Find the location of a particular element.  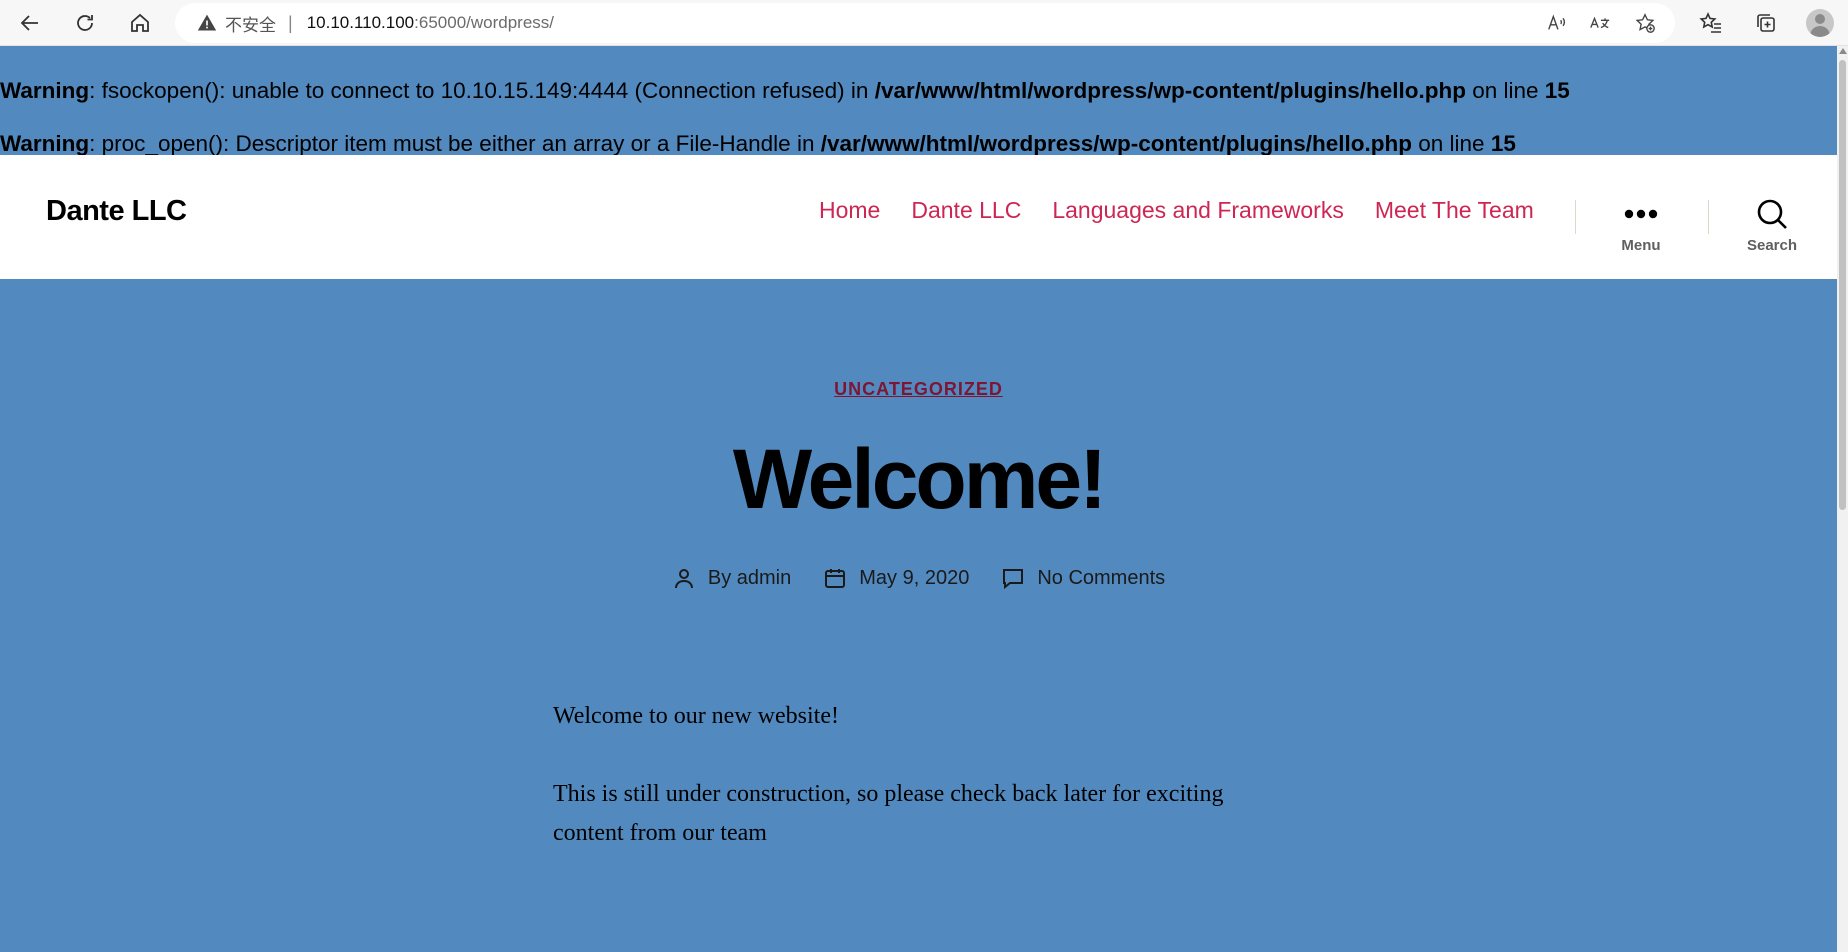

person-icon is located at coordinates (683, 579).